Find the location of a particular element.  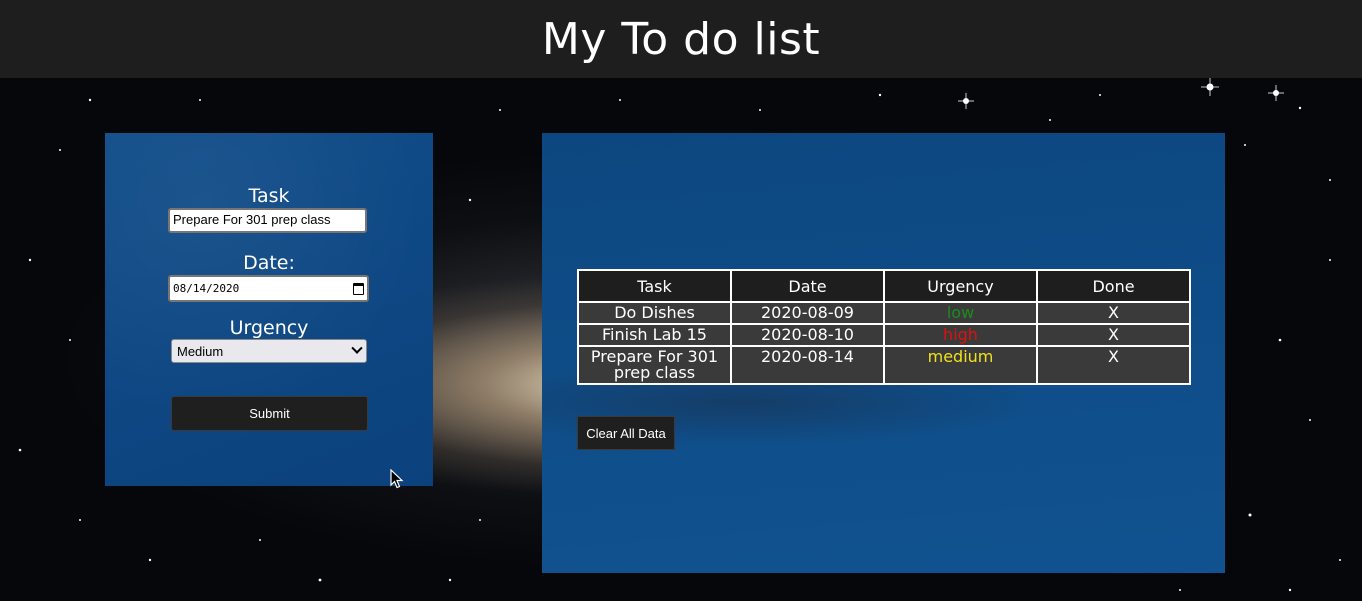

date-label: Date: is located at coordinates (269, 263).